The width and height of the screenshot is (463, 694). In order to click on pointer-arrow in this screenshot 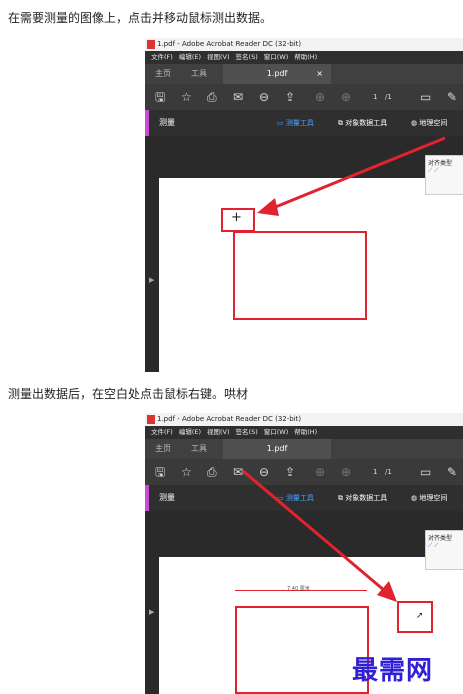, I will do `click(351, 176)`.